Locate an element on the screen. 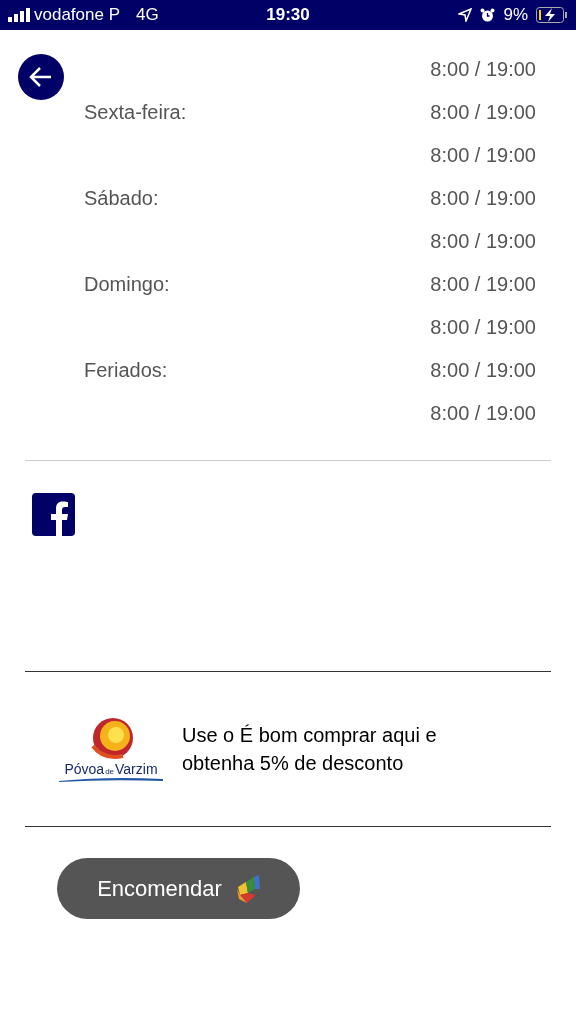 This screenshot has height=1024, width=576. day-label: Domingo: is located at coordinates (127, 284).